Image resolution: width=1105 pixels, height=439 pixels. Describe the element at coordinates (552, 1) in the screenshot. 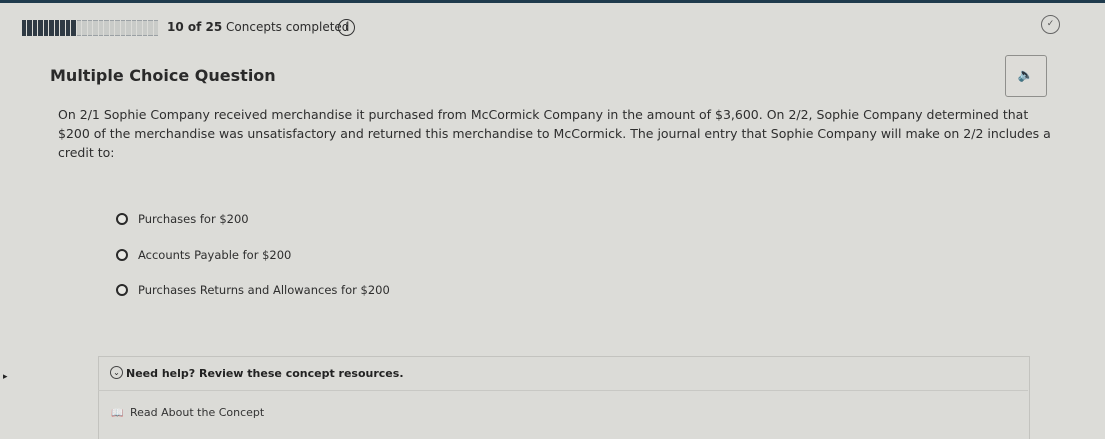

I see `top-bar` at that location.